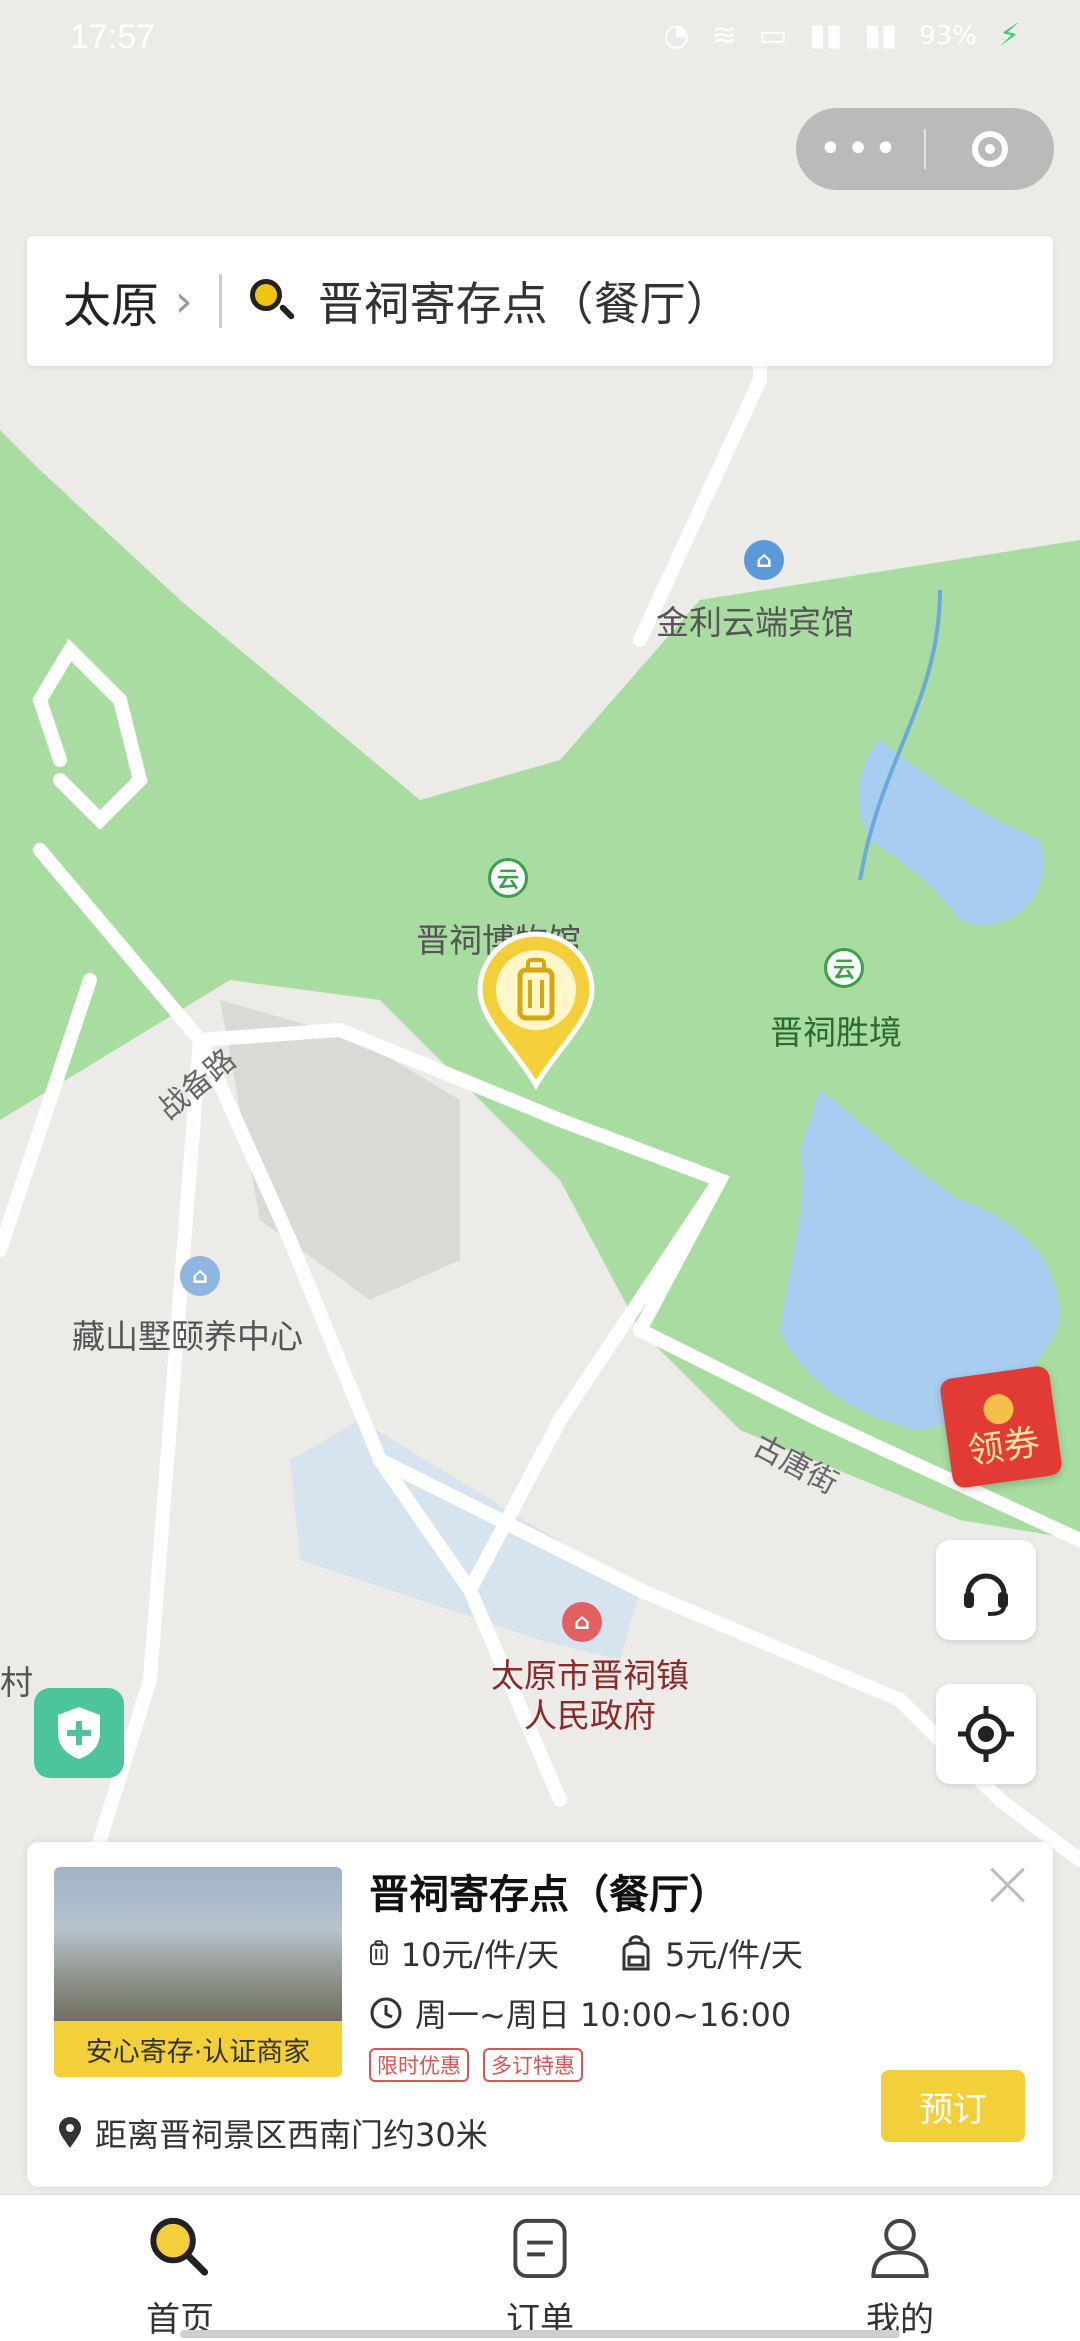 The width and height of the screenshot is (1080, 2341). What do you see at coordinates (291, 2135) in the screenshot?
I see `distance-text: 距离晋祠景区西南门约30米` at bounding box center [291, 2135].